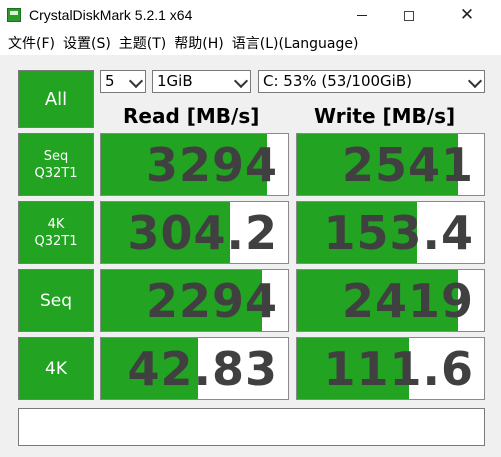 The image size is (501, 457). I want to click on seq-q32t1-button: Seq Q32T1, so click(56, 164).